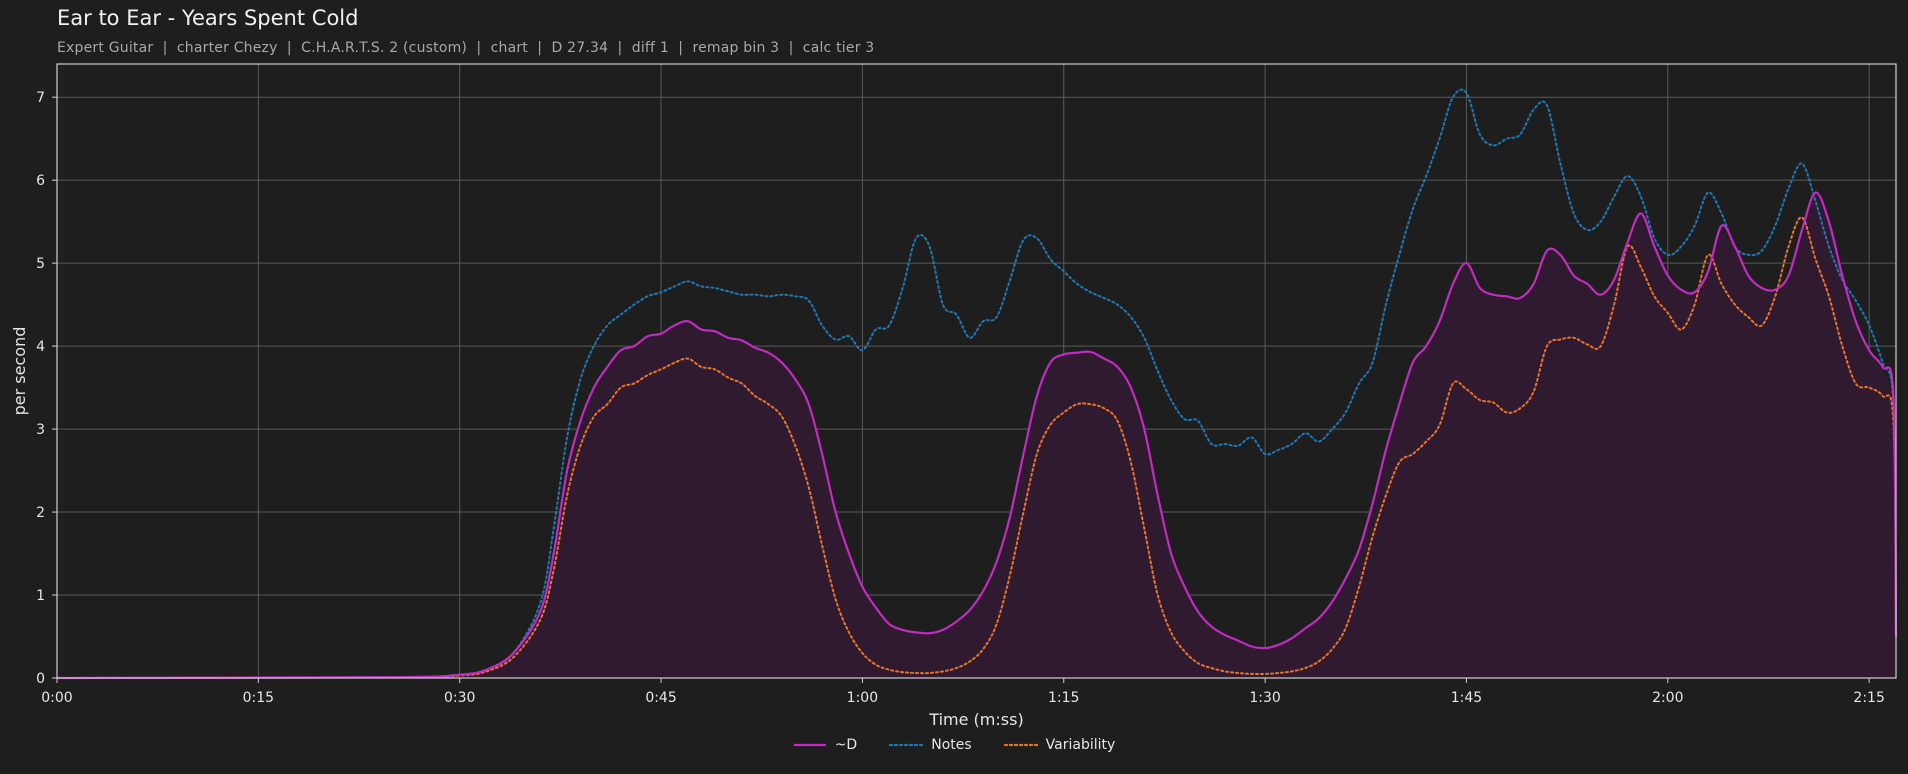 This screenshot has height=774, width=1908. Describe the element at coordinates (1868, 698) in the screenshot. I see `x-tick-label: 2:15` at that location.